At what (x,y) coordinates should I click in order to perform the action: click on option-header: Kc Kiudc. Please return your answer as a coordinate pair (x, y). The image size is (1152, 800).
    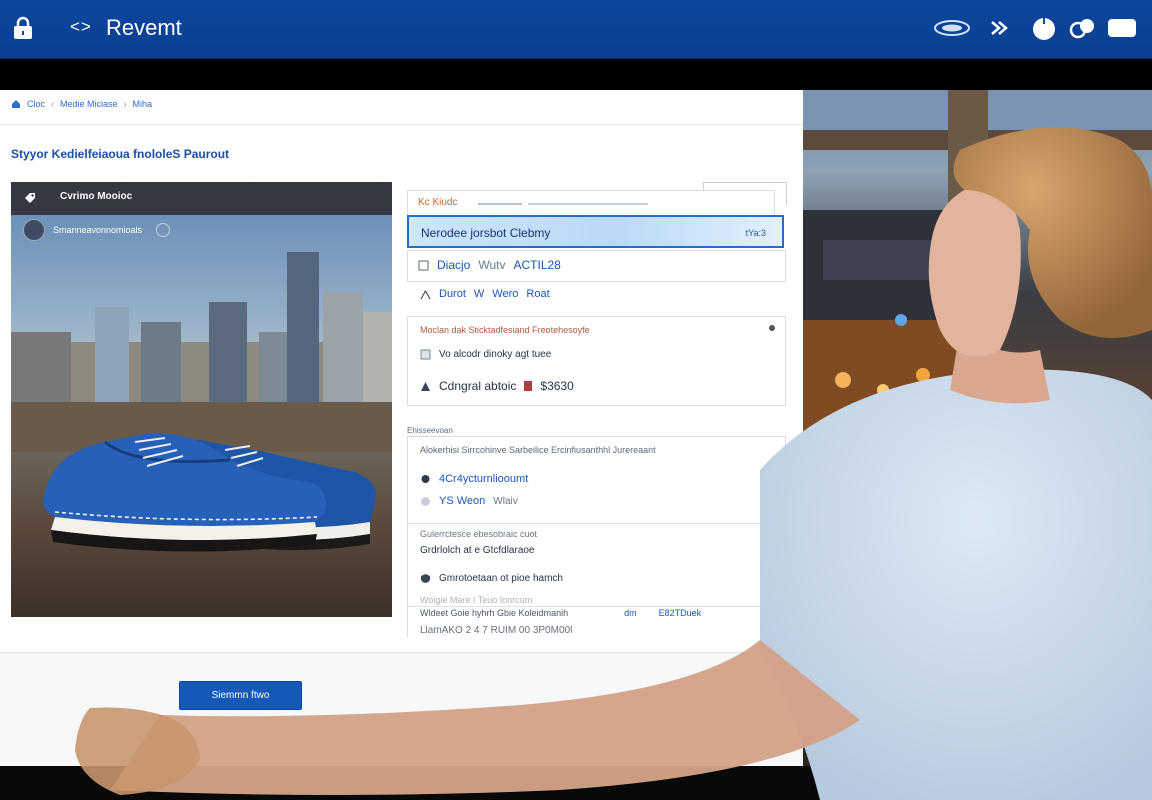
    Looking at the image, I should click on (591, 203).